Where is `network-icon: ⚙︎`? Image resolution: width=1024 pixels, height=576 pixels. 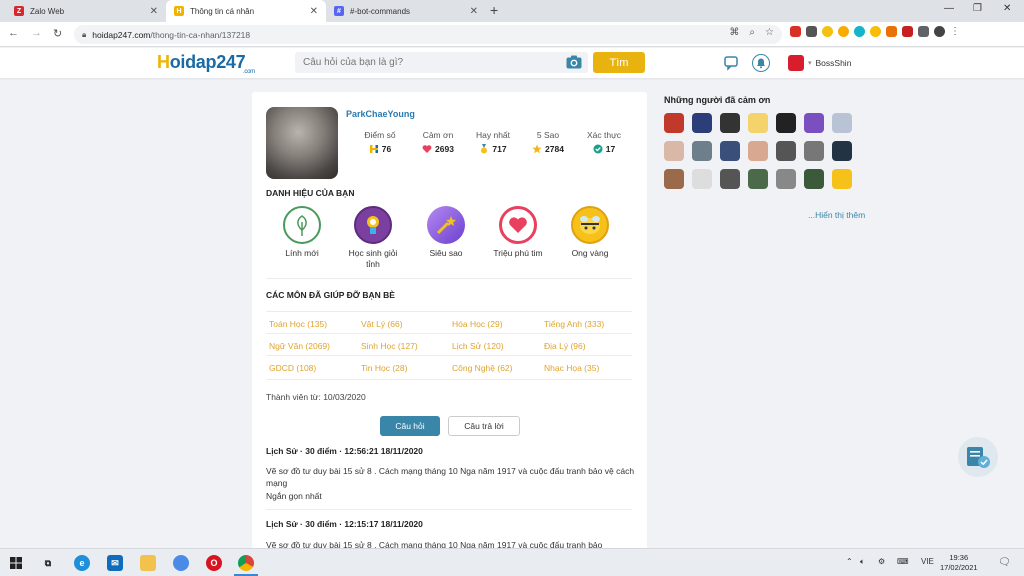
network-icon: ⚙︎ is located at coordinates (881, 561).